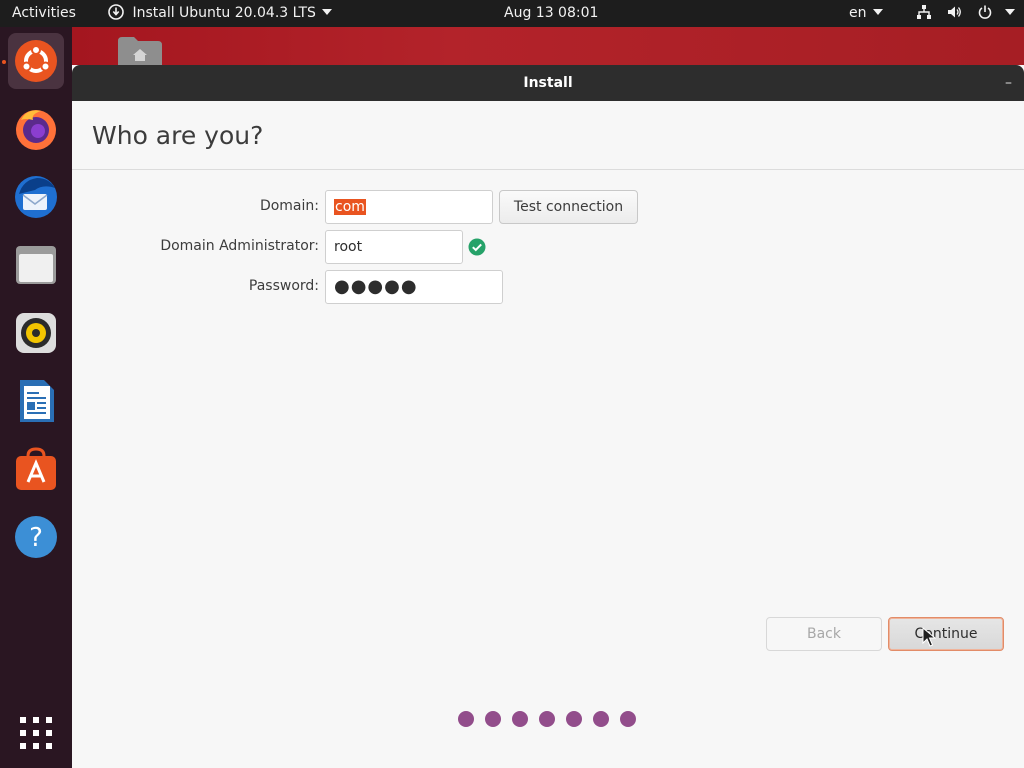 The image size is (1024, 768). What do you see at coordinates (178, 135) in the screenshot?
I see `page-title: Who are you?` at bounding box center [178, 135].